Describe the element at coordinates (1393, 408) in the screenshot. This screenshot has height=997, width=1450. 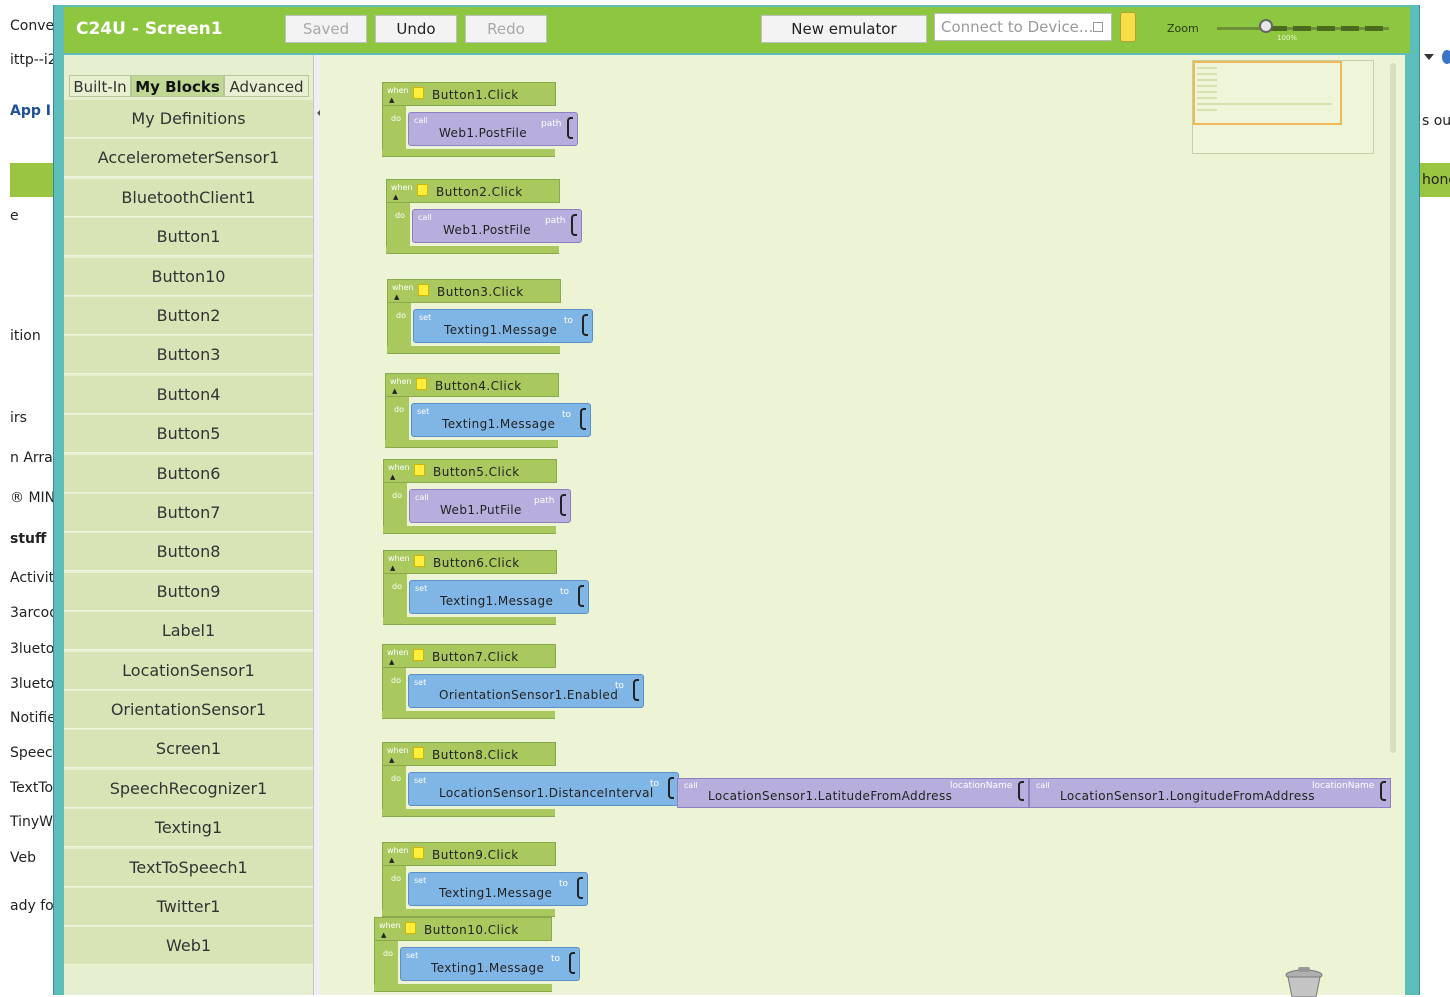
I see `workspace-scrollbar` at that location.